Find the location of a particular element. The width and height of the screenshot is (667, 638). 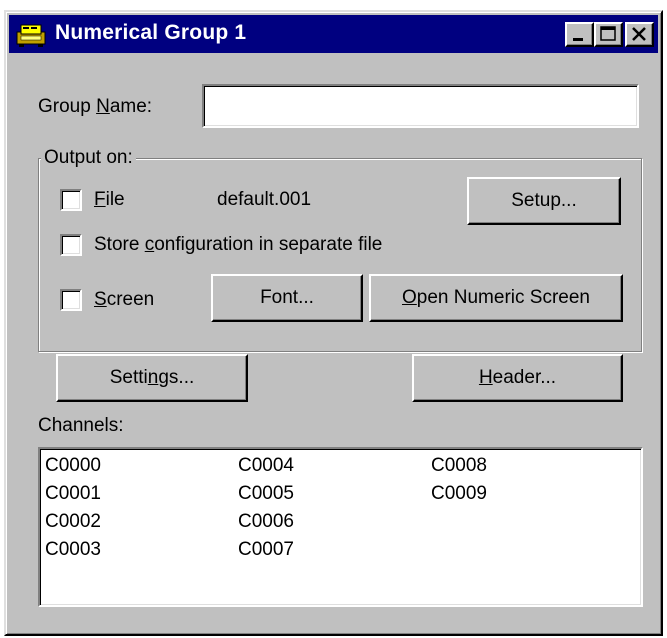

file-checkbox is located at coordinates (71, 200).